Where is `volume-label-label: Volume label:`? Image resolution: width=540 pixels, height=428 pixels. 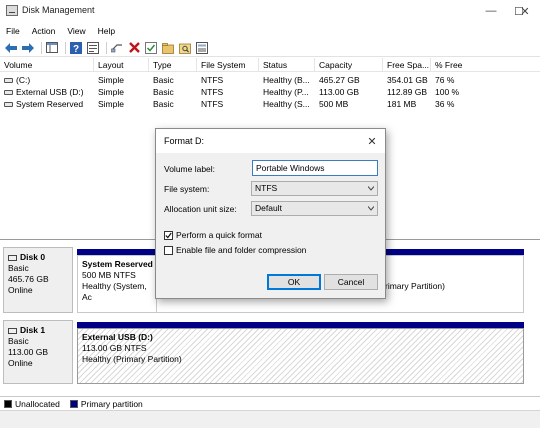
volume-label-label: Volume label: is located at coordinates (190, 169).